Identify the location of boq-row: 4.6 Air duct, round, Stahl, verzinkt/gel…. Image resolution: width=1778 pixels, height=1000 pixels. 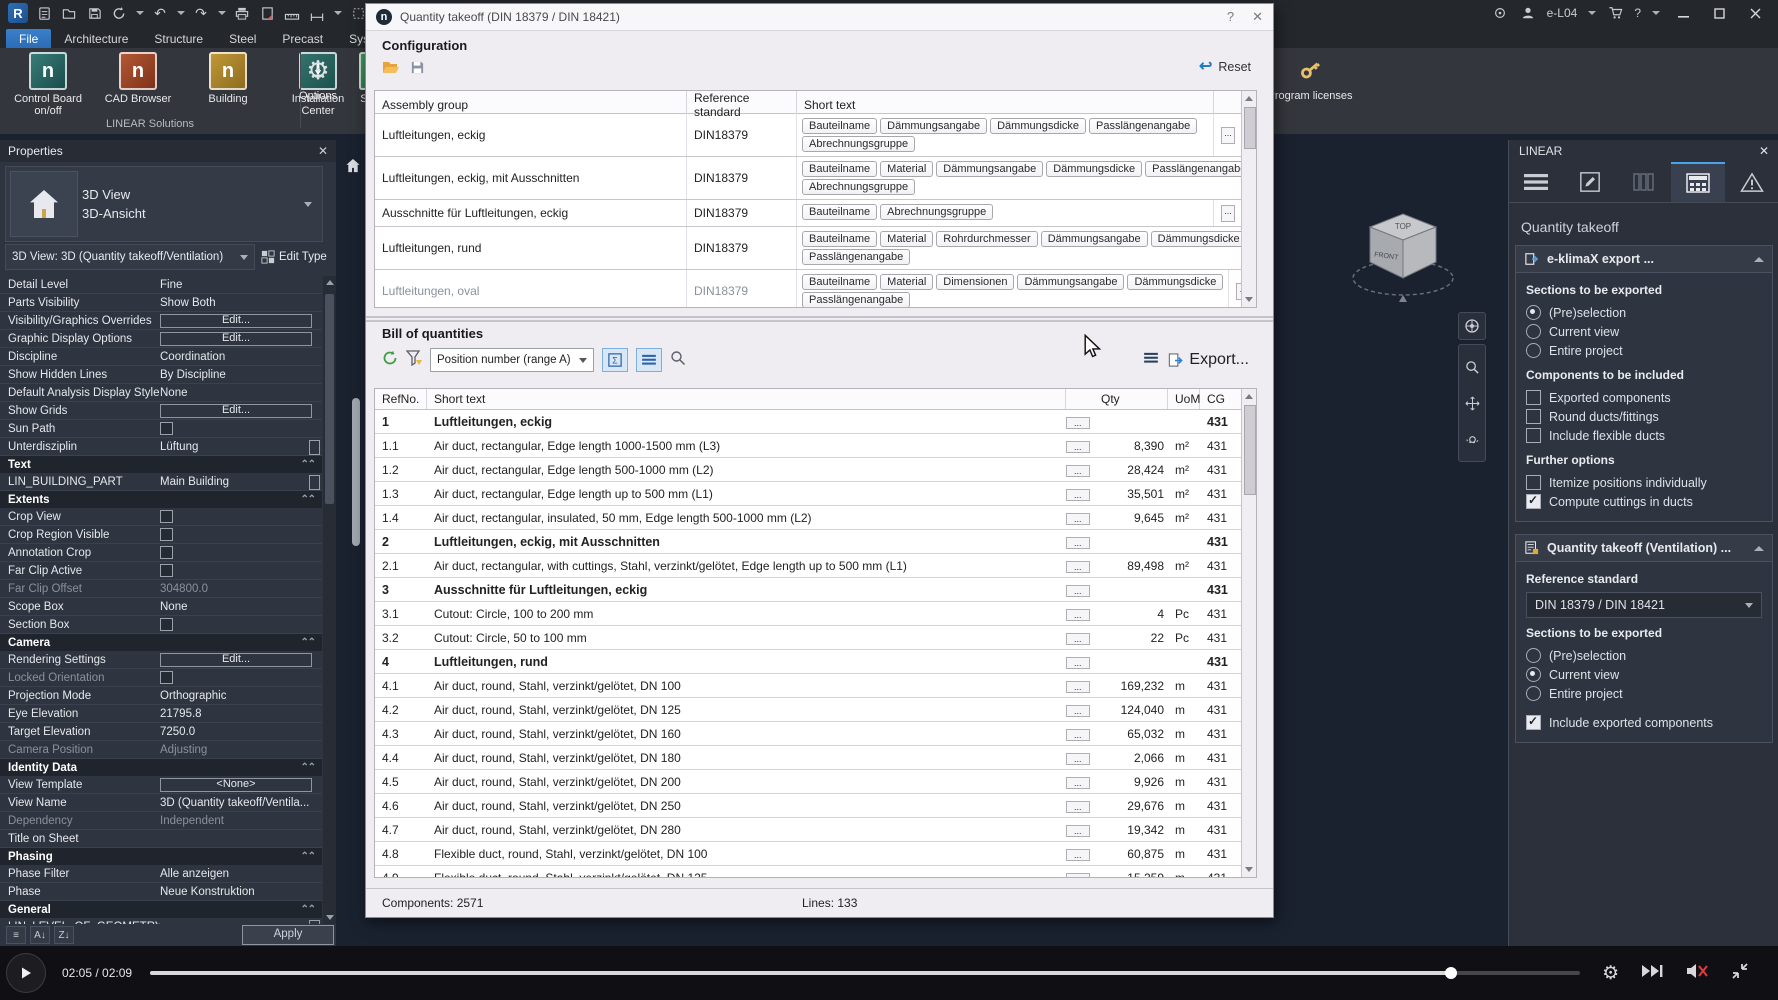
(808, 806).